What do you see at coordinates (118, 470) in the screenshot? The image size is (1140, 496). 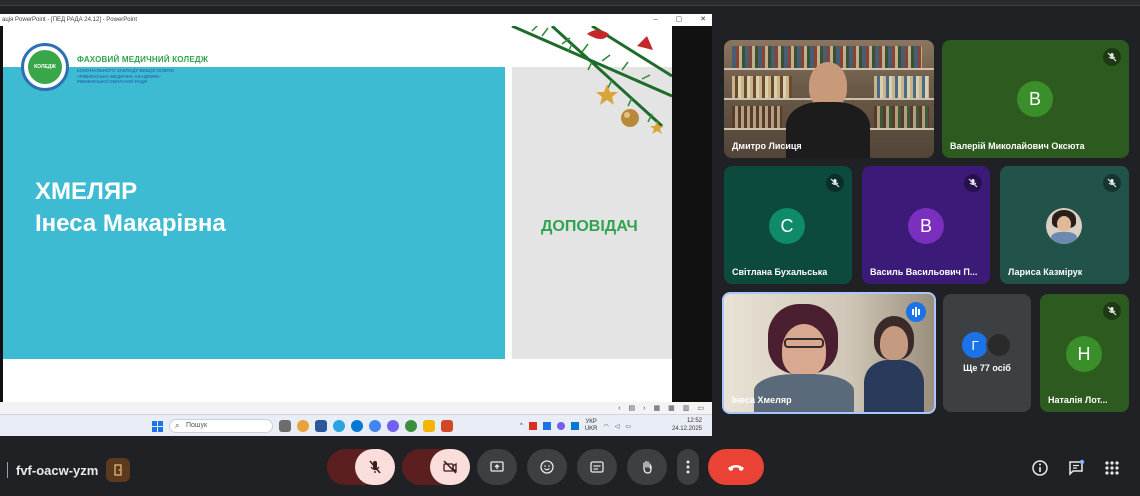 I see `door-icon` at bounding box center [118, 470].